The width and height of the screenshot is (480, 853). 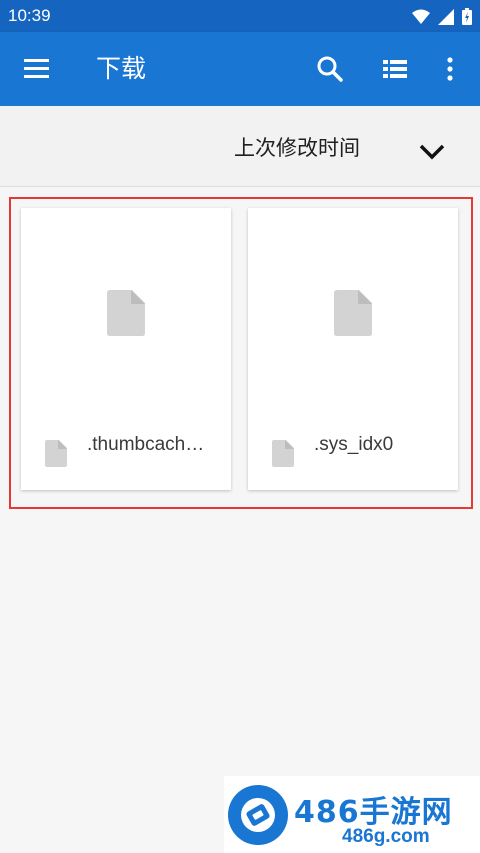 I want to click on menu-button, so click(x=37, y=69).